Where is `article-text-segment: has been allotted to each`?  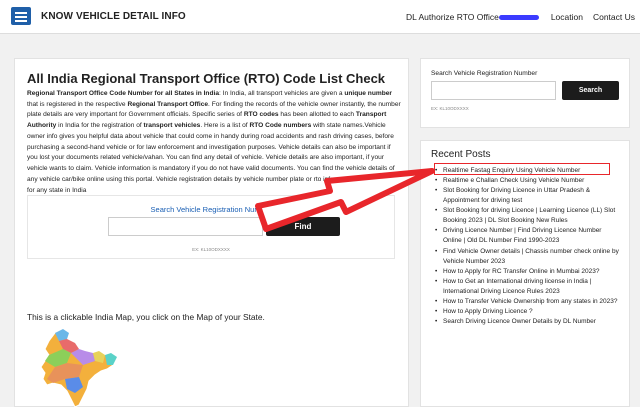 article-text-segment: has been allotted to each is located at coordinates (317, 115).